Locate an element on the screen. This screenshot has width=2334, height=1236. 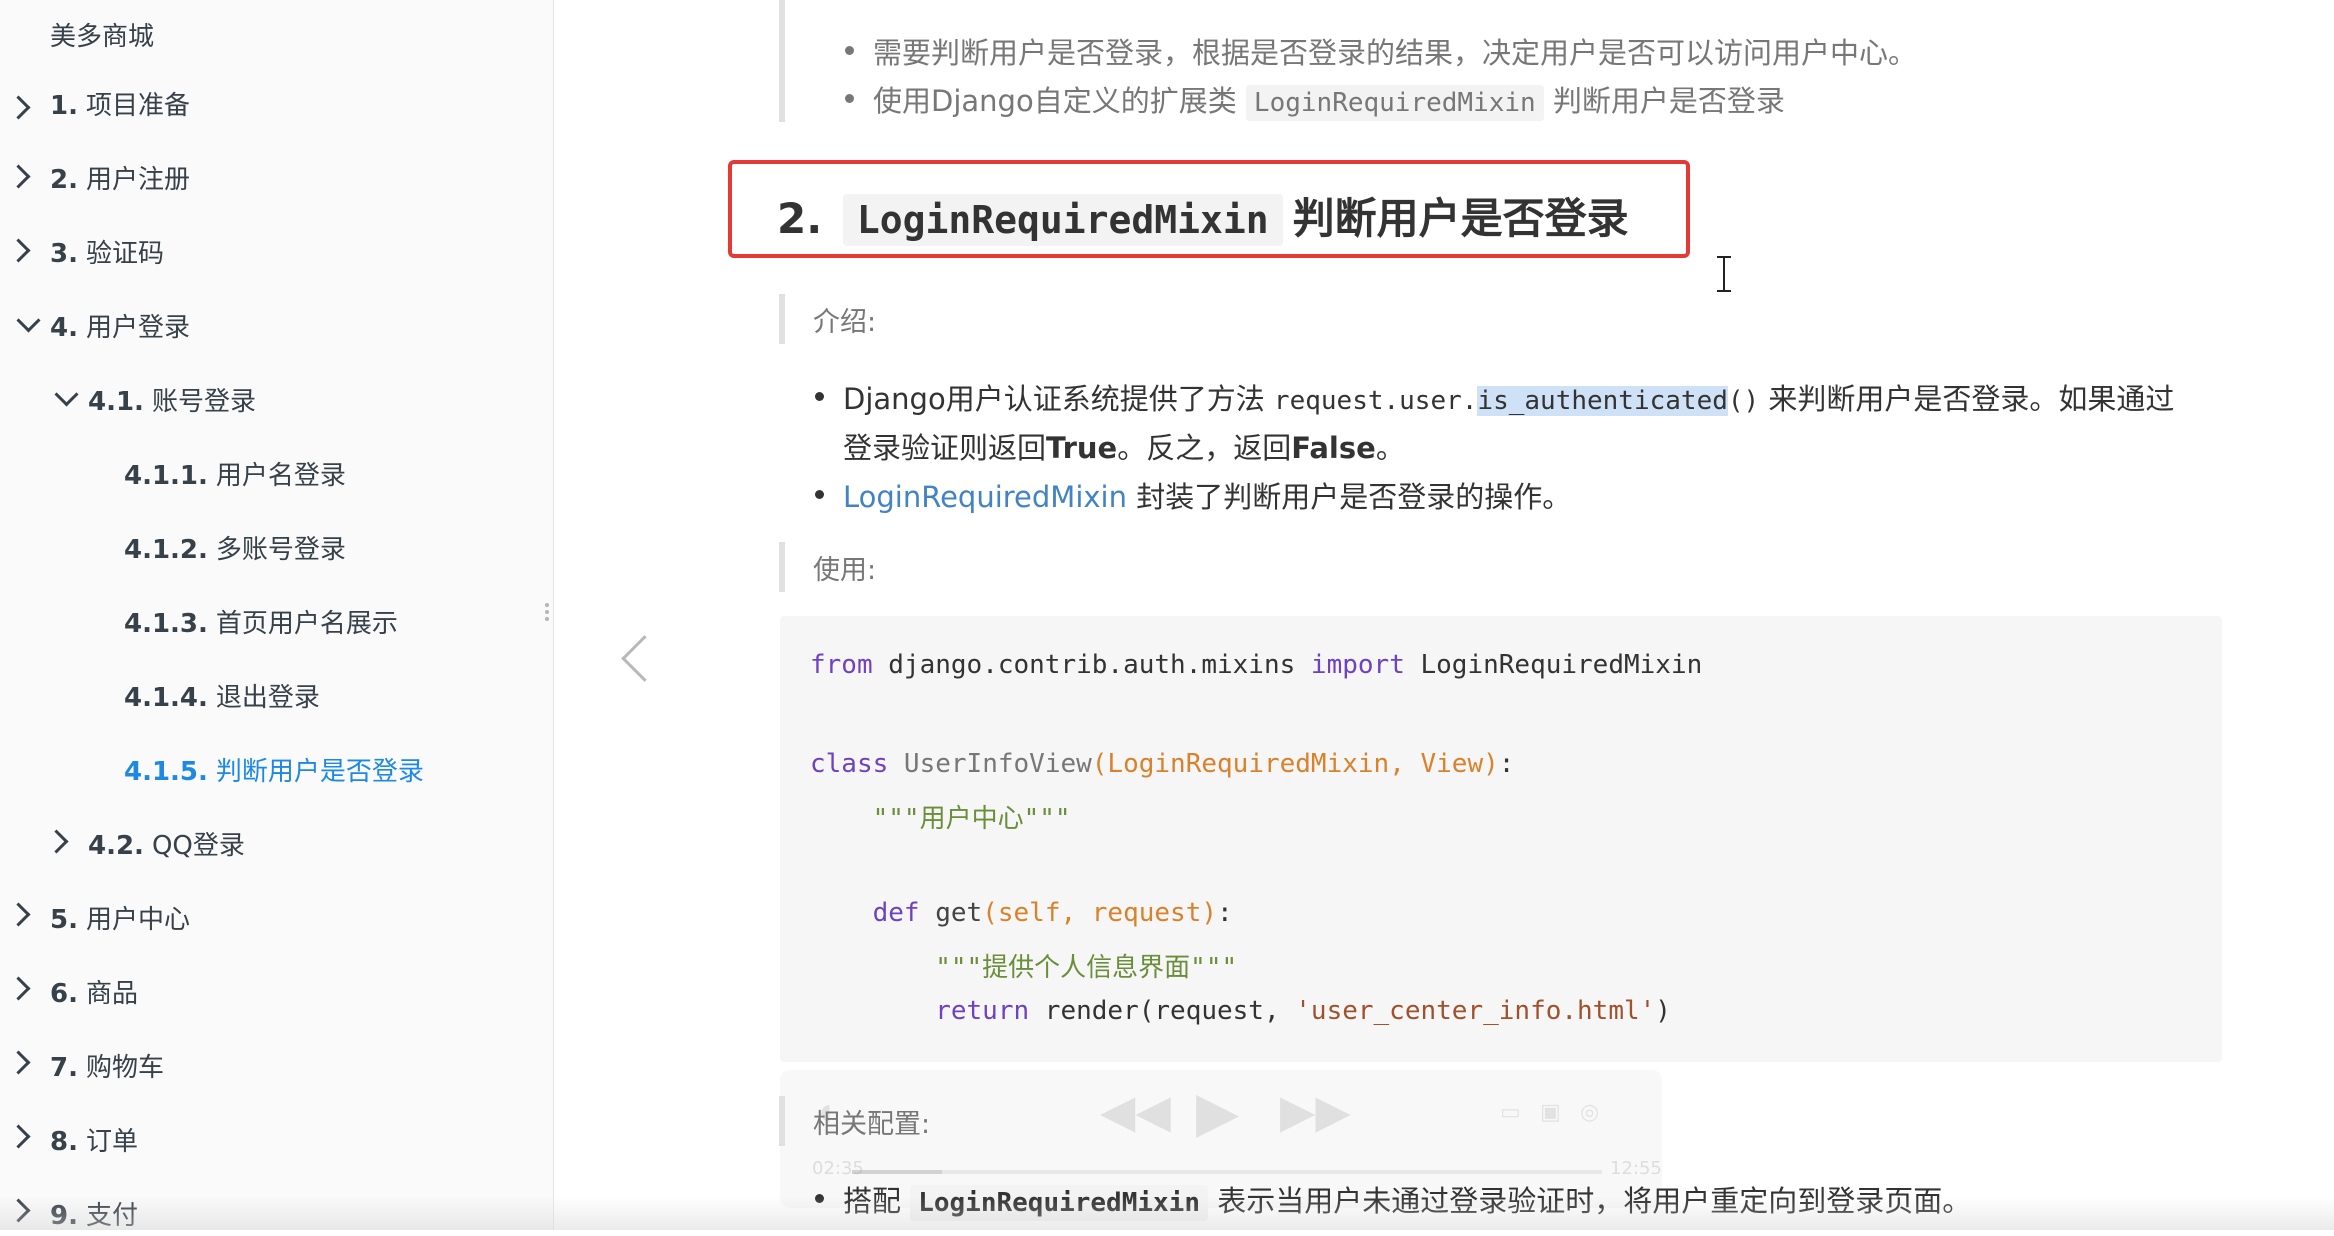
book-title: 美多商城 is located at coordinates (102, 34).